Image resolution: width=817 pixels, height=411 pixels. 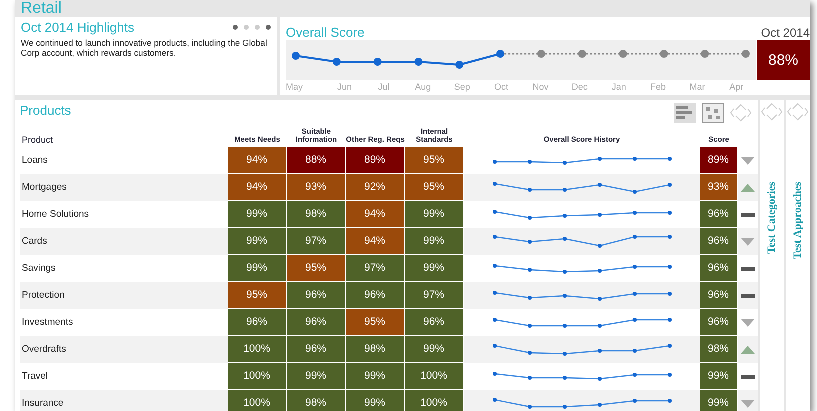 What do you see at coordinates (41, 9) in the screenshot?
I see `page-title: Retail` at bounding box center [41, 9].